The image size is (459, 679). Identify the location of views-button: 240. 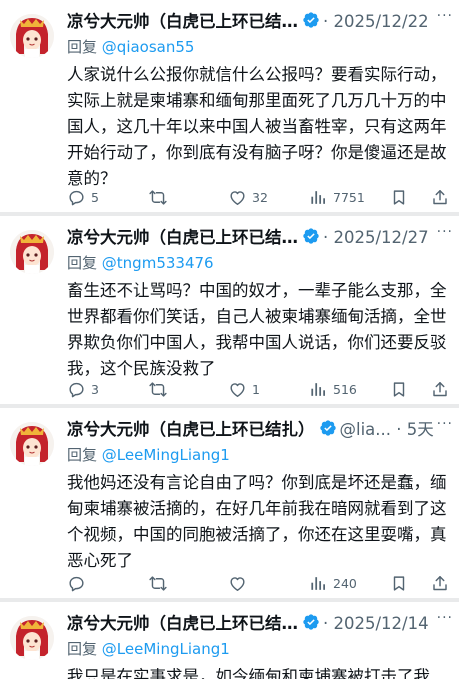
(333, 583).